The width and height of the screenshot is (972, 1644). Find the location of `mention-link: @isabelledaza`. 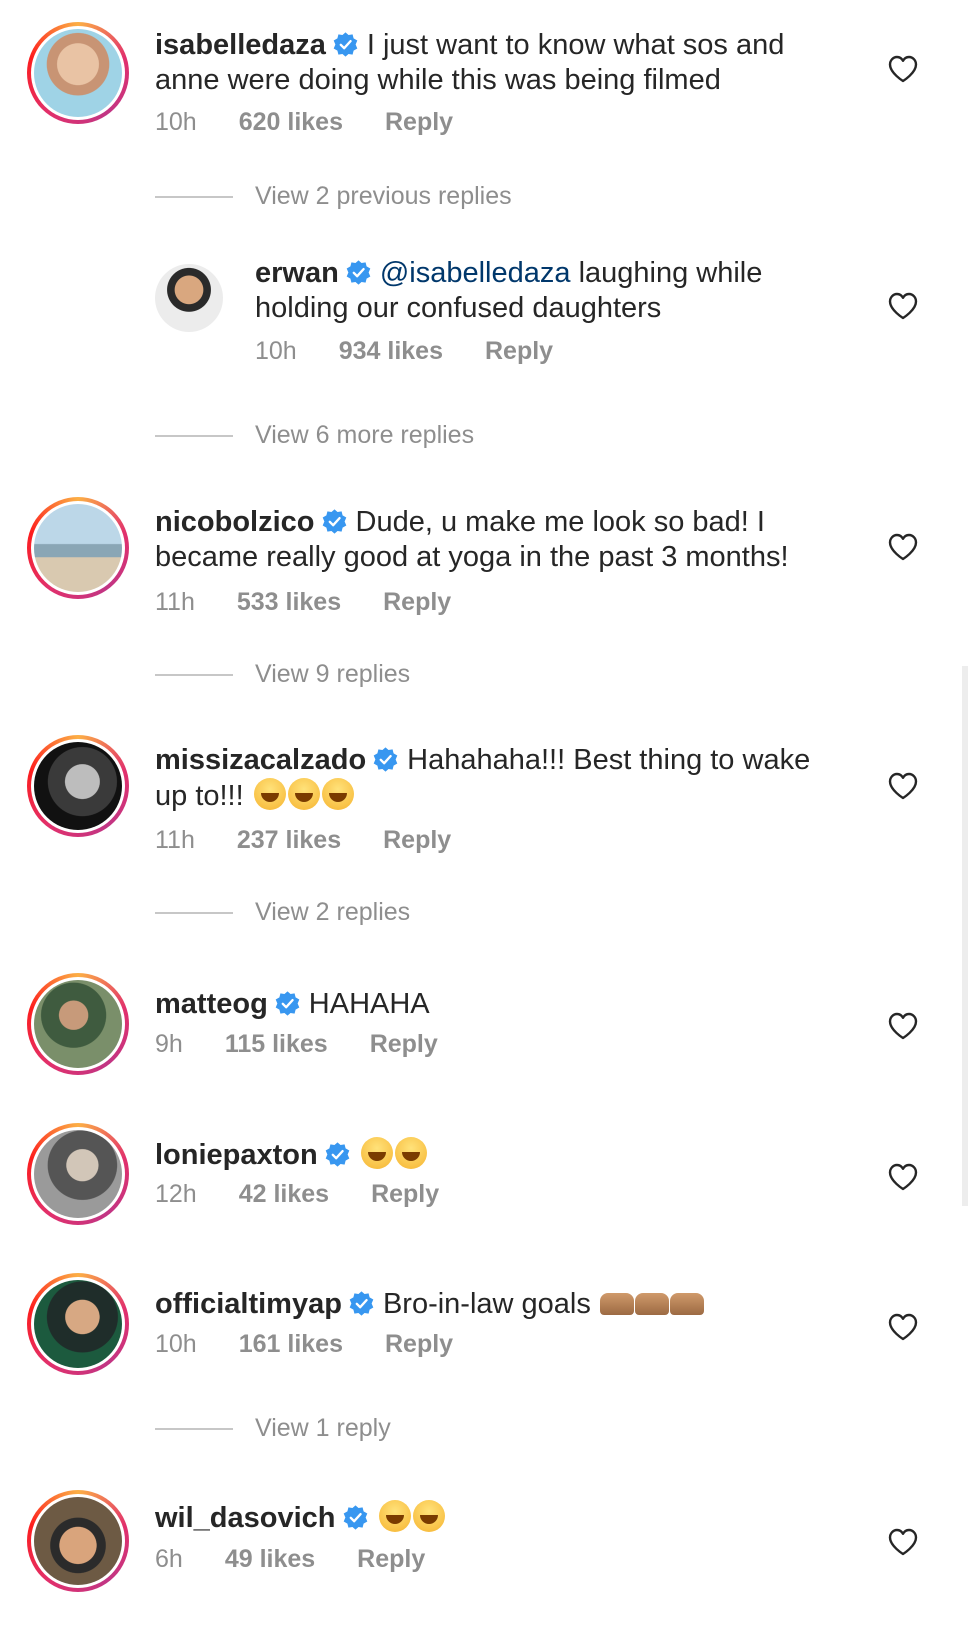

mention-link: @isabelledaza is located at coordinates (475, 273).